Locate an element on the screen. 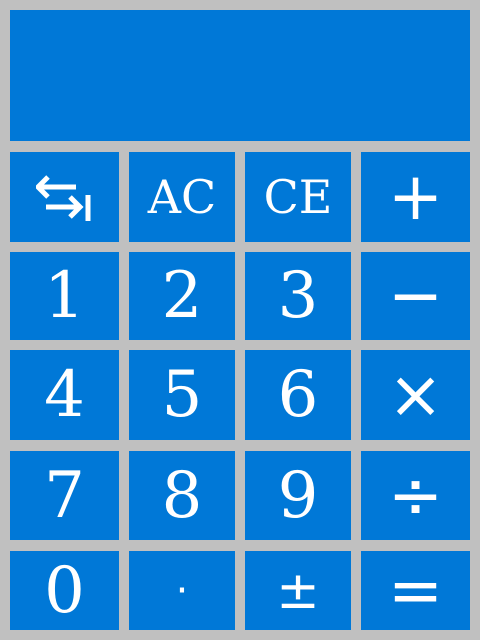 This screenshot has height=640, width=480. divide-button: ÷ is located at coordinates (415, 495).